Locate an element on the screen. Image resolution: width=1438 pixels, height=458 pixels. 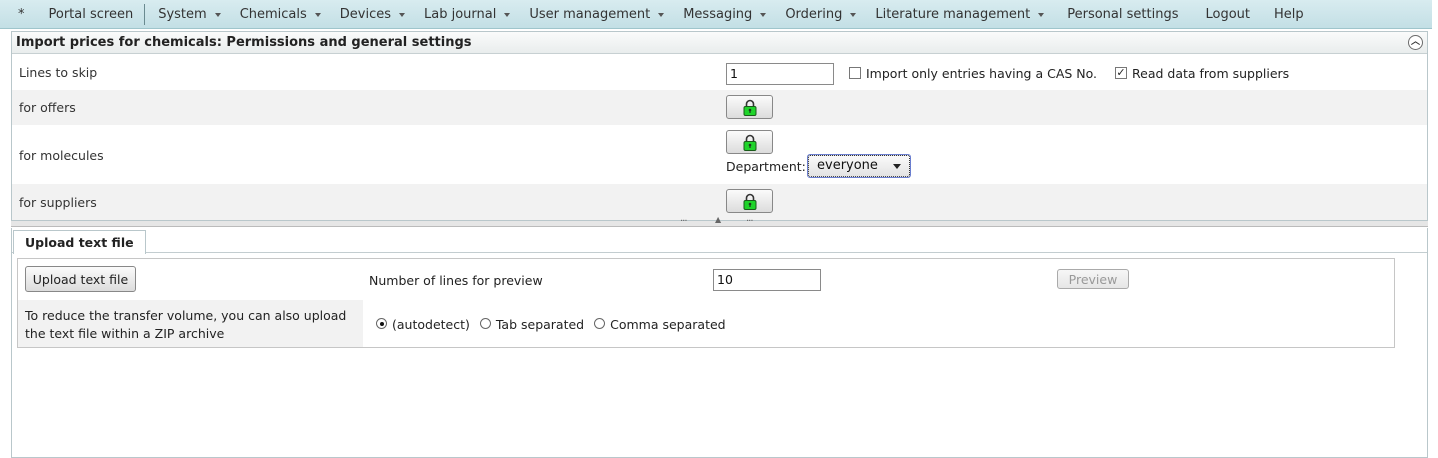
menu-system: System is located at coordinates (188, 14).